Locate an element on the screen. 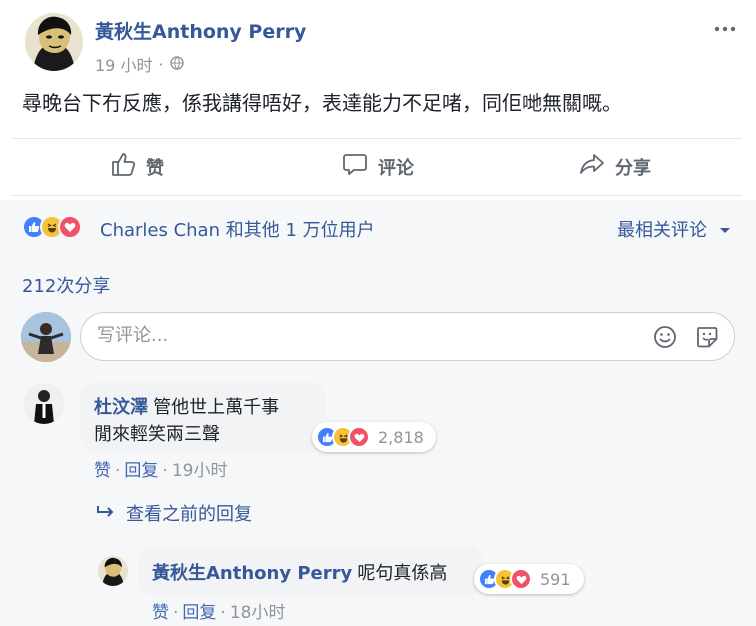  comment-composer is located at coordinates (407, 336).